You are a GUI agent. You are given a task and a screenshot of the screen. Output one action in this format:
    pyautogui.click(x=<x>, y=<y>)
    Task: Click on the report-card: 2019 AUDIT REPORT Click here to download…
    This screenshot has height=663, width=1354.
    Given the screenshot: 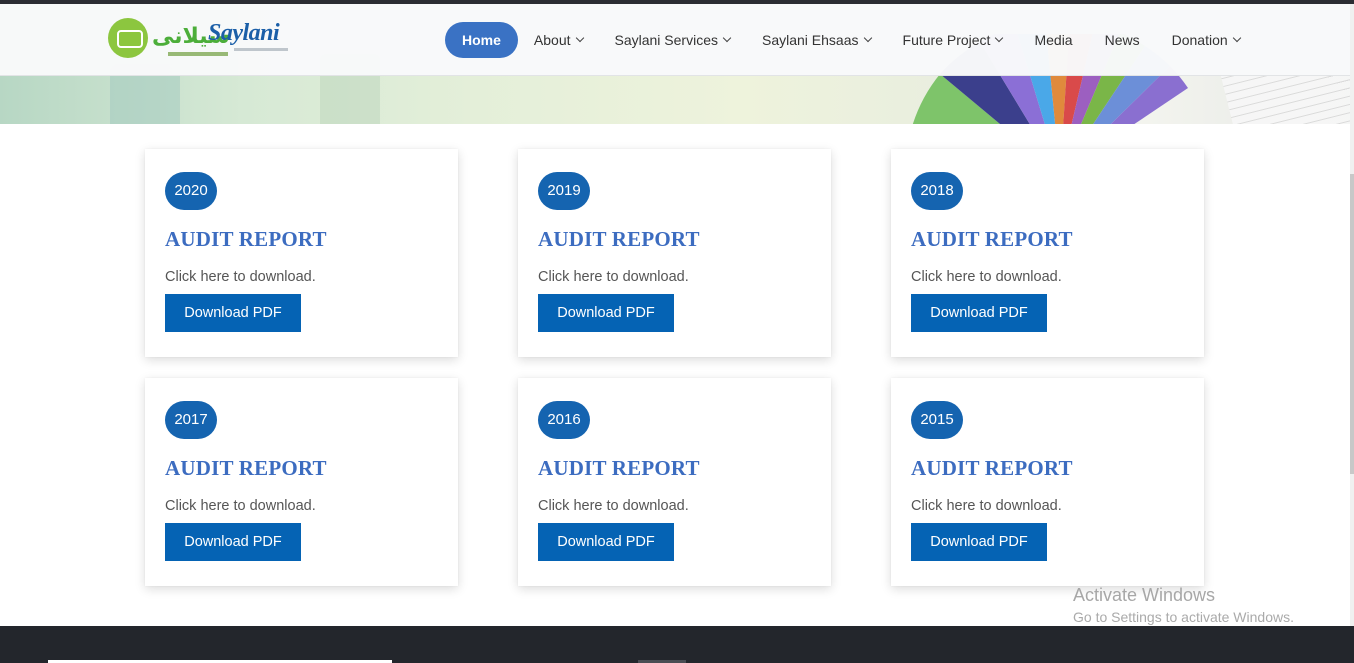 What is the action you would take?
    pyautogui.click(x=674, y=253)
    